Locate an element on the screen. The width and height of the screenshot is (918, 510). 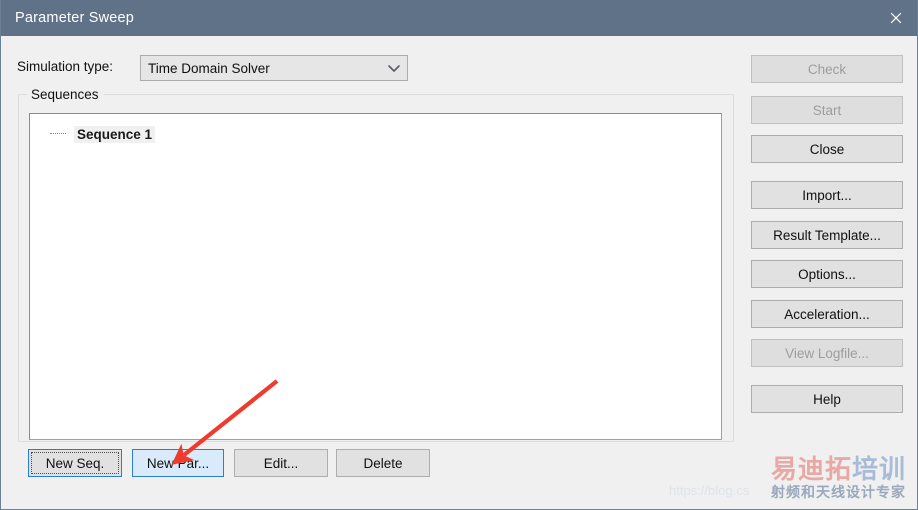
close-button: Close is located at coordinates (827, 149).